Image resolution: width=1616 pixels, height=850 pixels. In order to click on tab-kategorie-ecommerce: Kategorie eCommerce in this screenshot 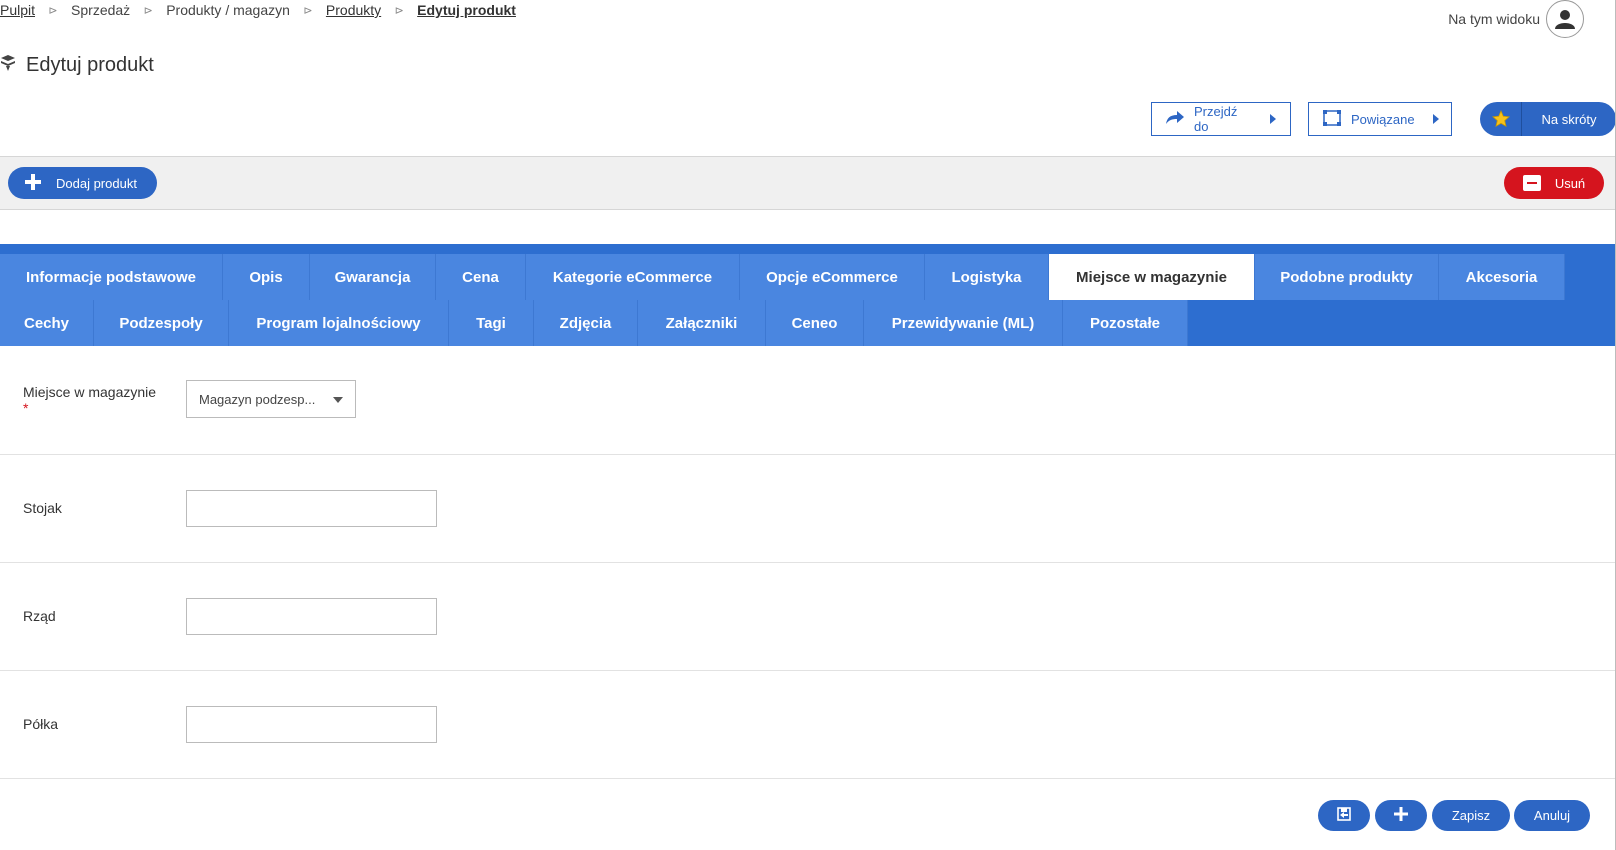, I will do `click(633, 277)`.